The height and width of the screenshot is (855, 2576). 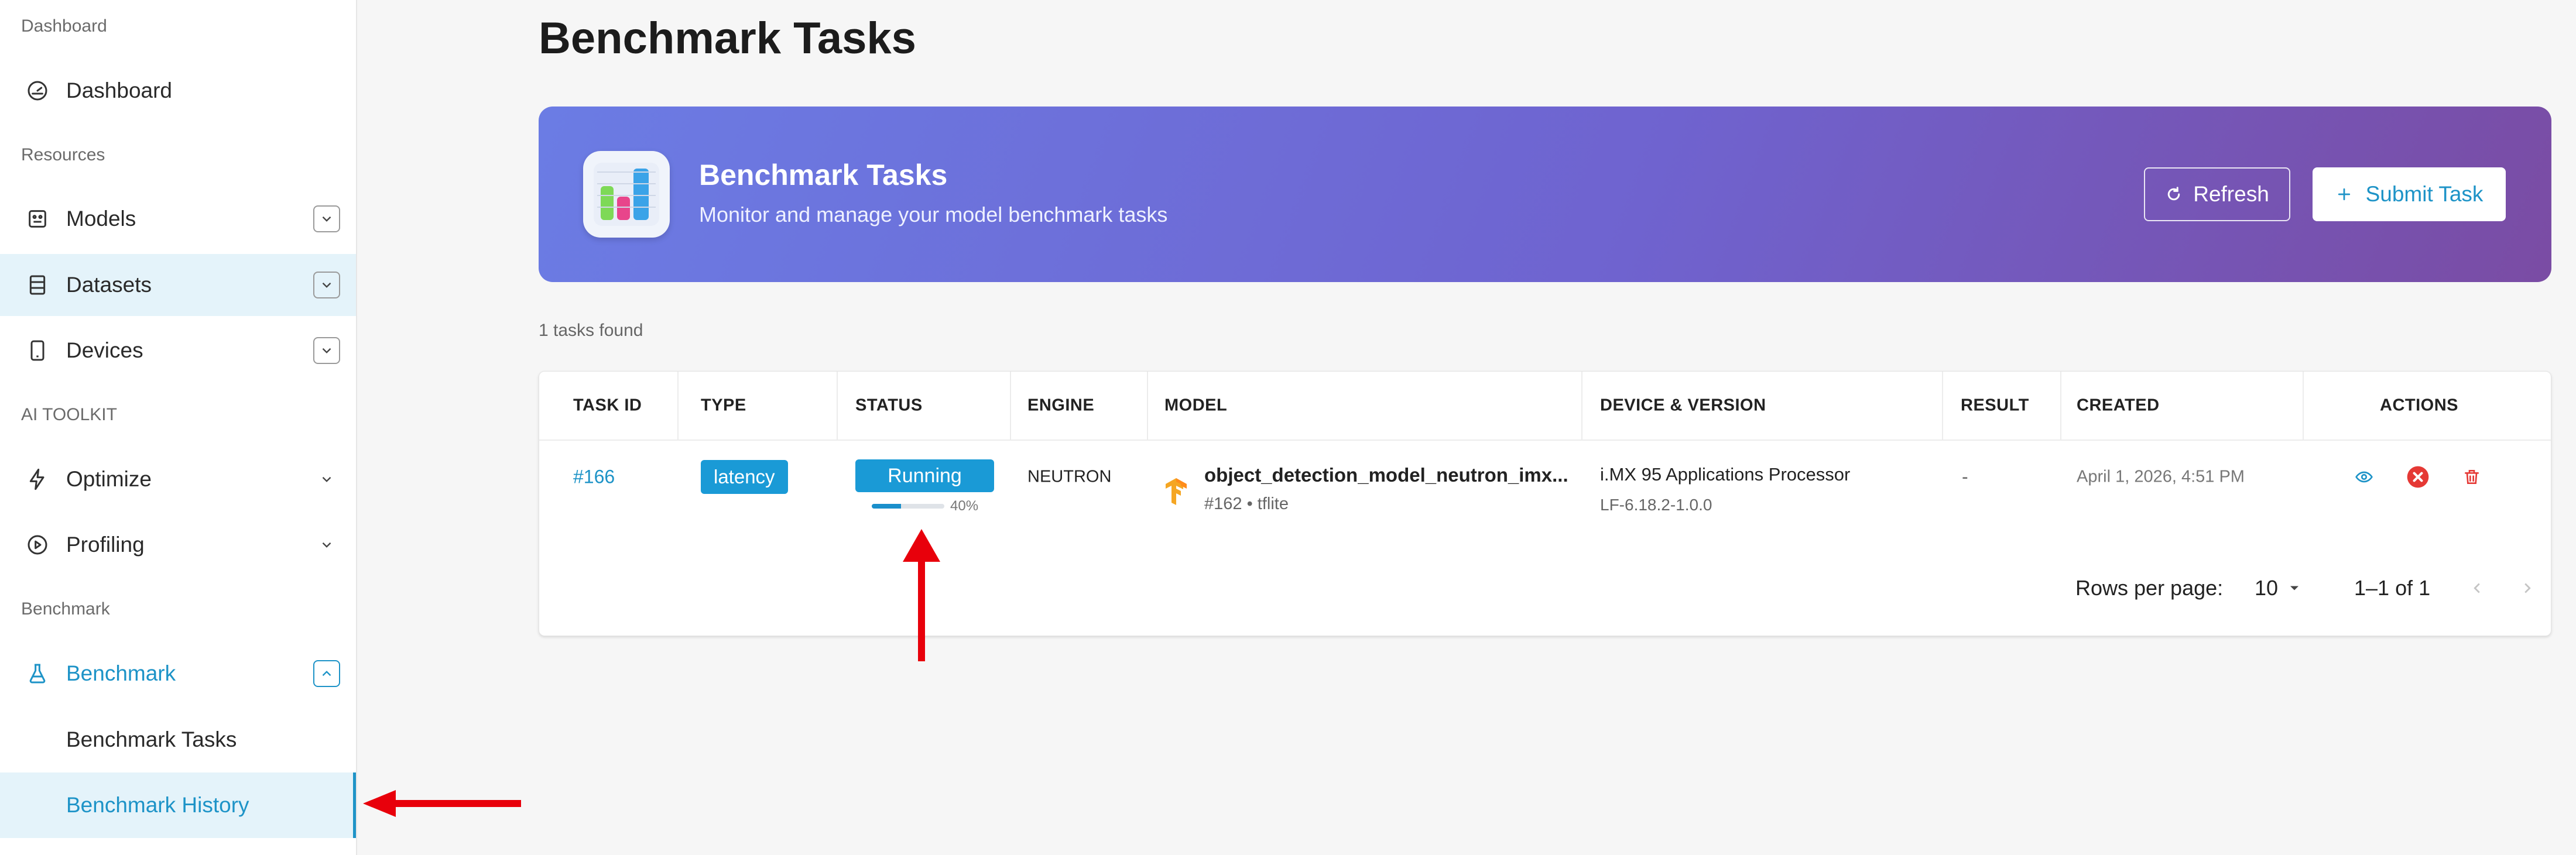 I want to click on flask-icon, so click(x=38, y=673).